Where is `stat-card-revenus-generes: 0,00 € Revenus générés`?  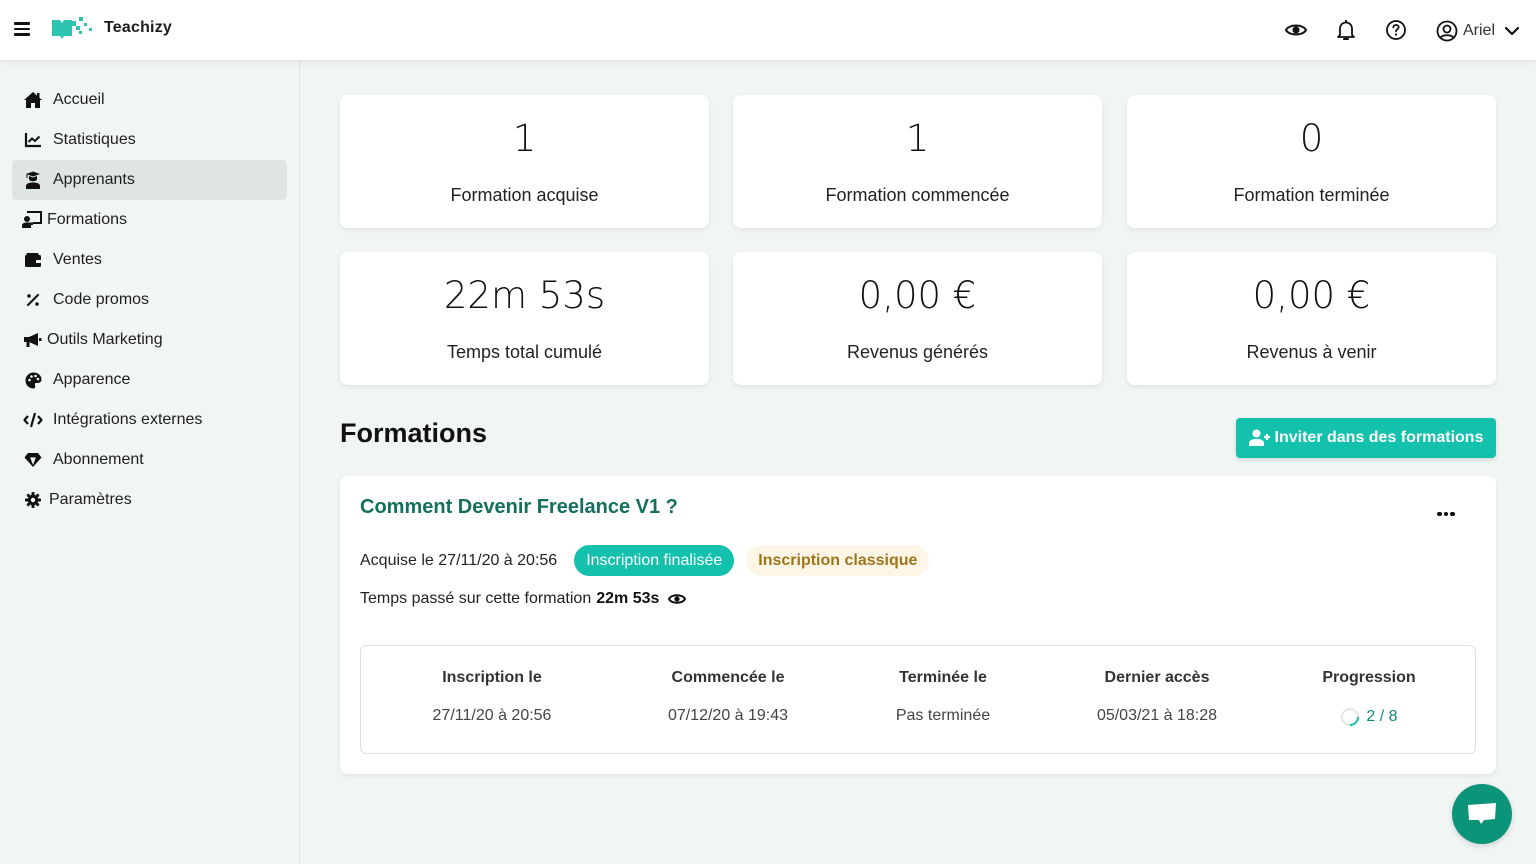 stat-card-revenus-generes: 0,00 € Revenus générés is located at coordinates (917, 318).